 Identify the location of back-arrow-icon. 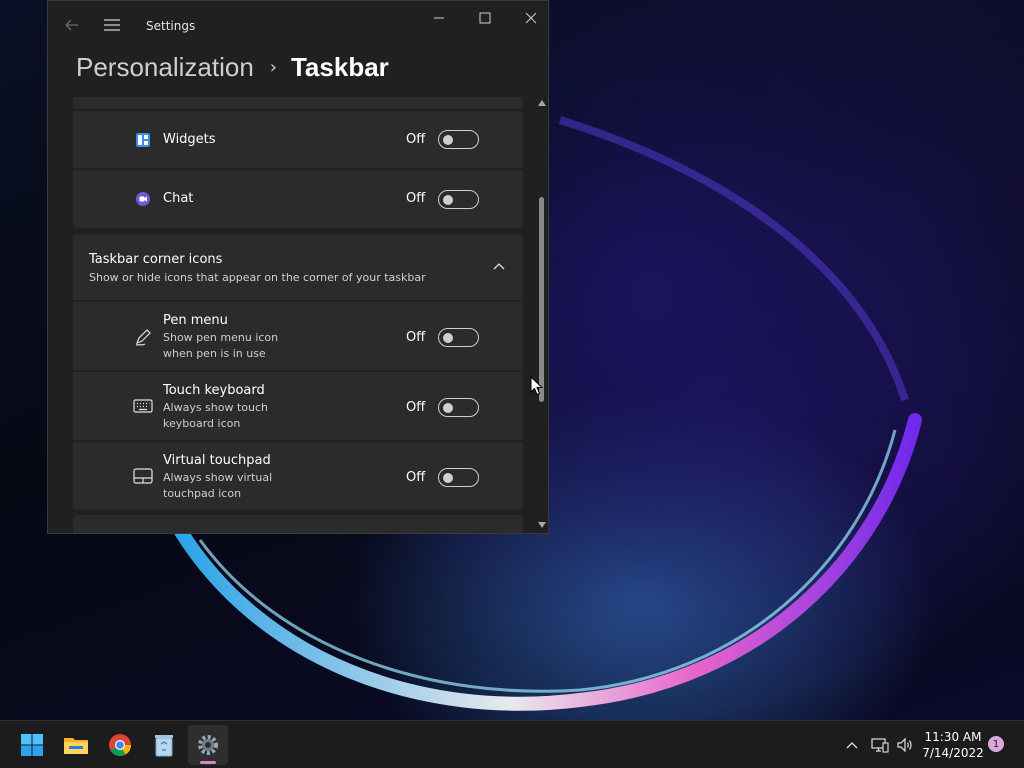
(71, 25).